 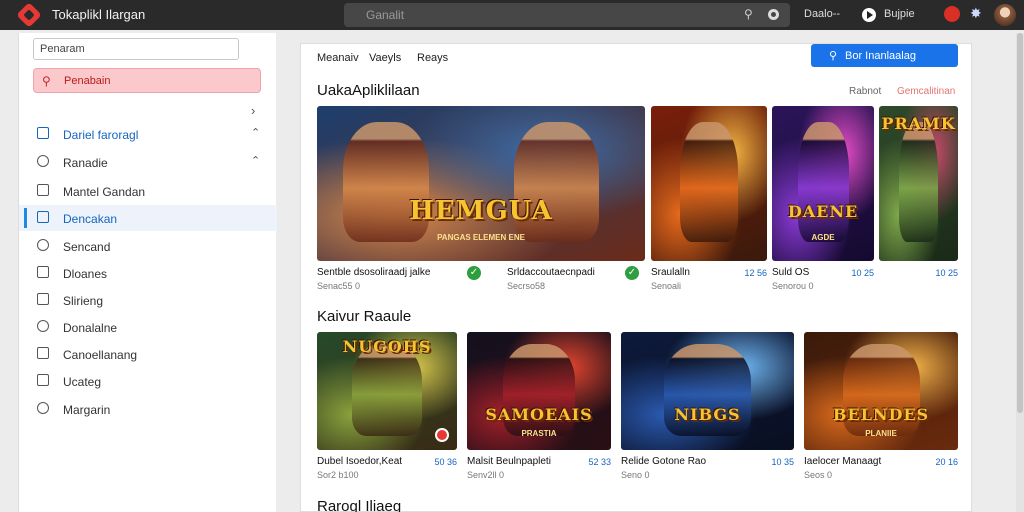 I want to click on game-card-name: Sraulalln, so click(x=670, y=272).